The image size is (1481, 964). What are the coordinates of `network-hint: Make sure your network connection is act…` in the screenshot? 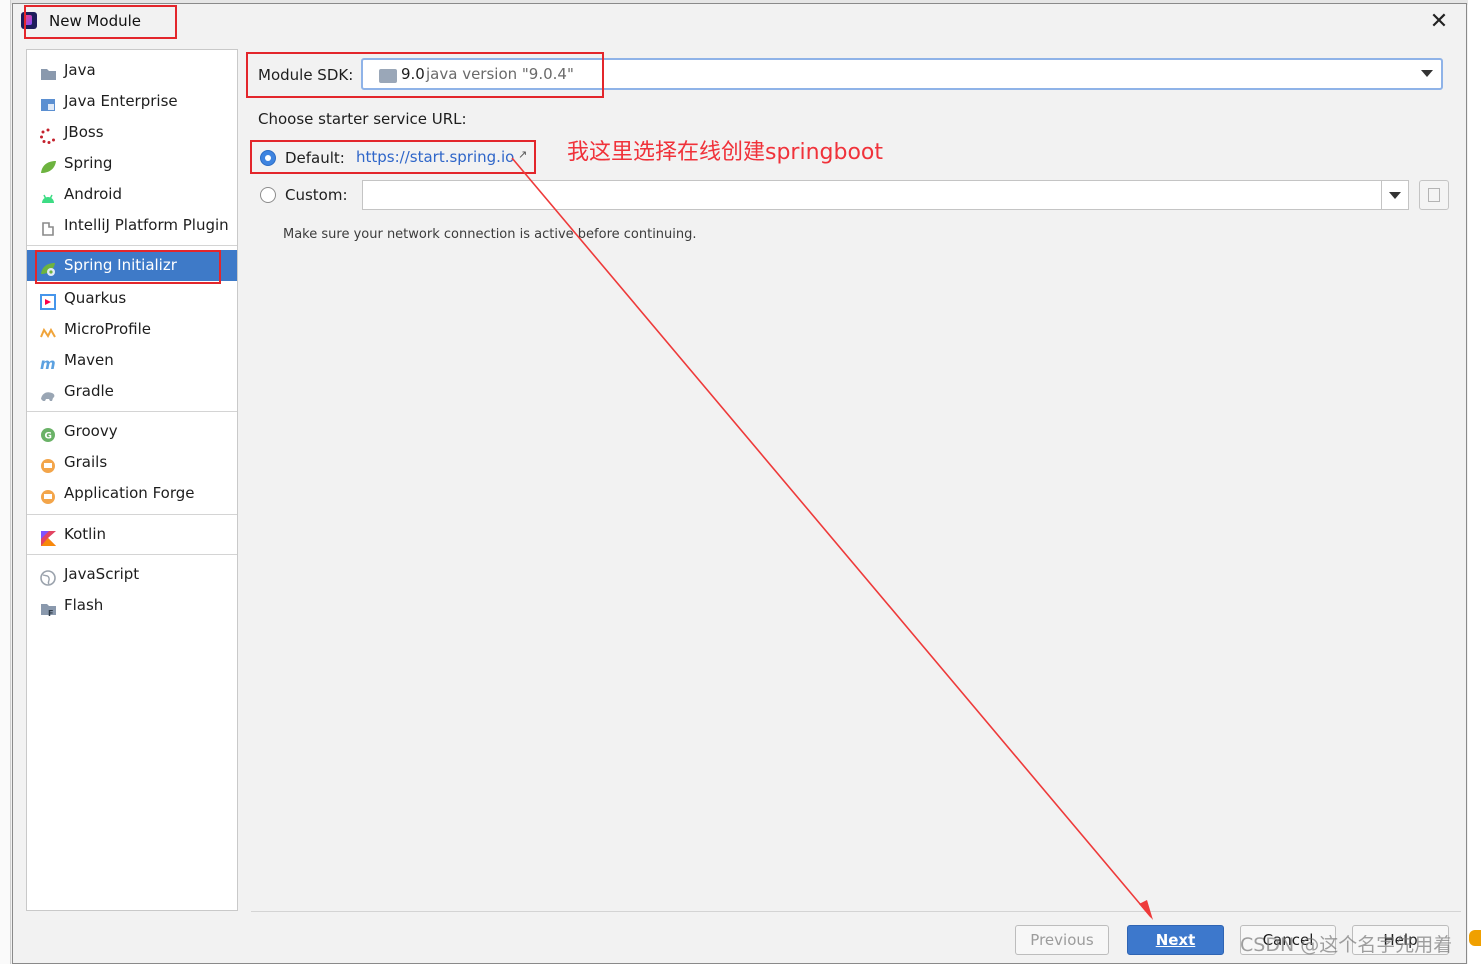 It's located at (490, 234).